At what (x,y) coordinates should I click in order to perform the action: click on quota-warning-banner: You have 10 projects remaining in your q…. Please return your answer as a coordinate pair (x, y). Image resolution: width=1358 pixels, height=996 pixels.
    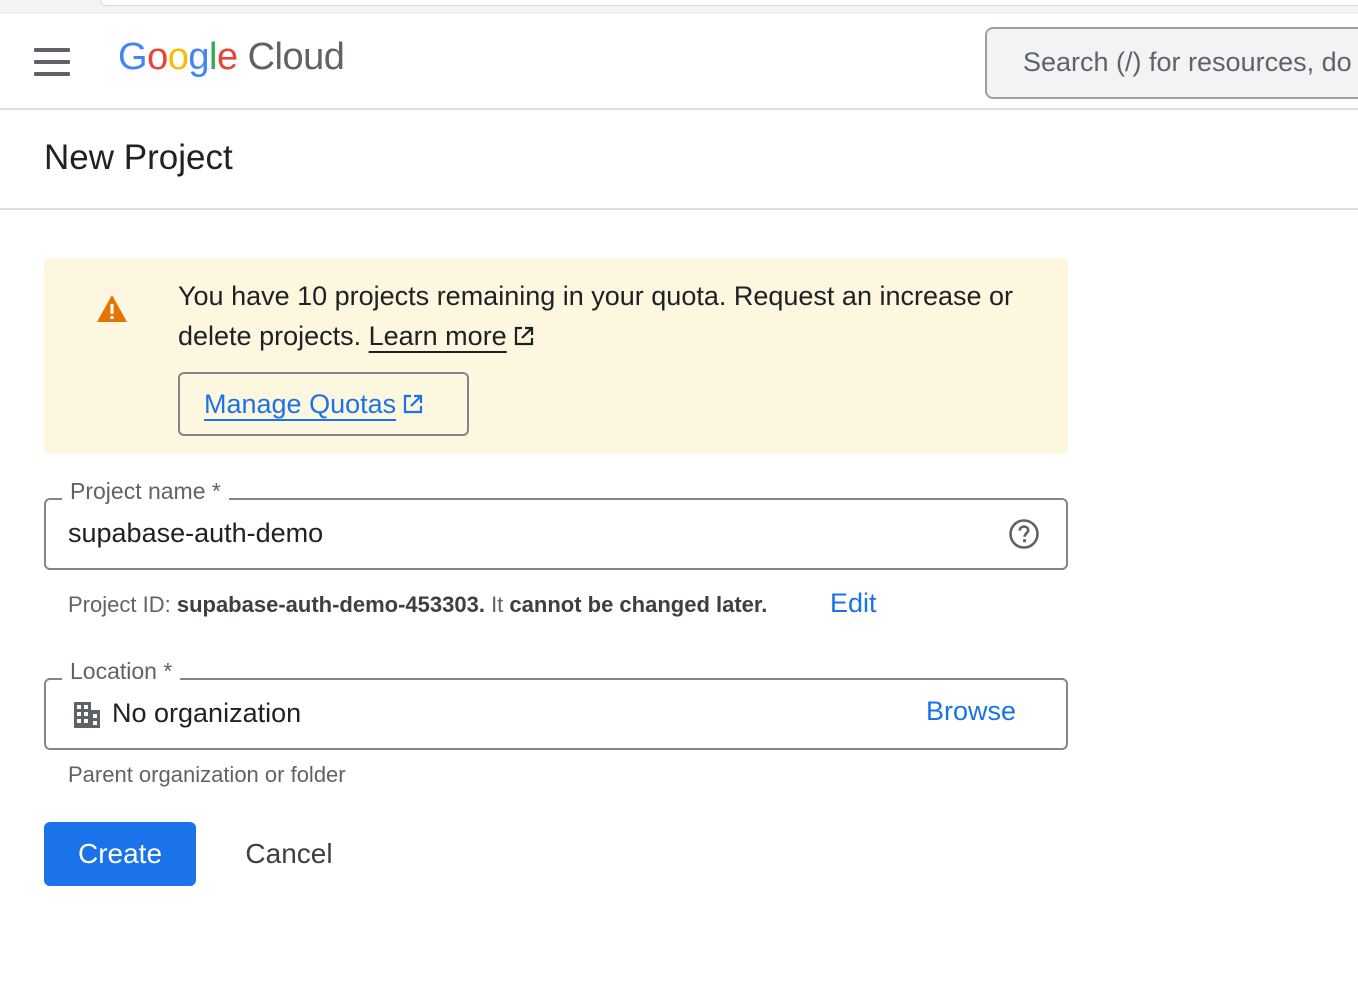
    Looking at the image, I should click on (556, 356).